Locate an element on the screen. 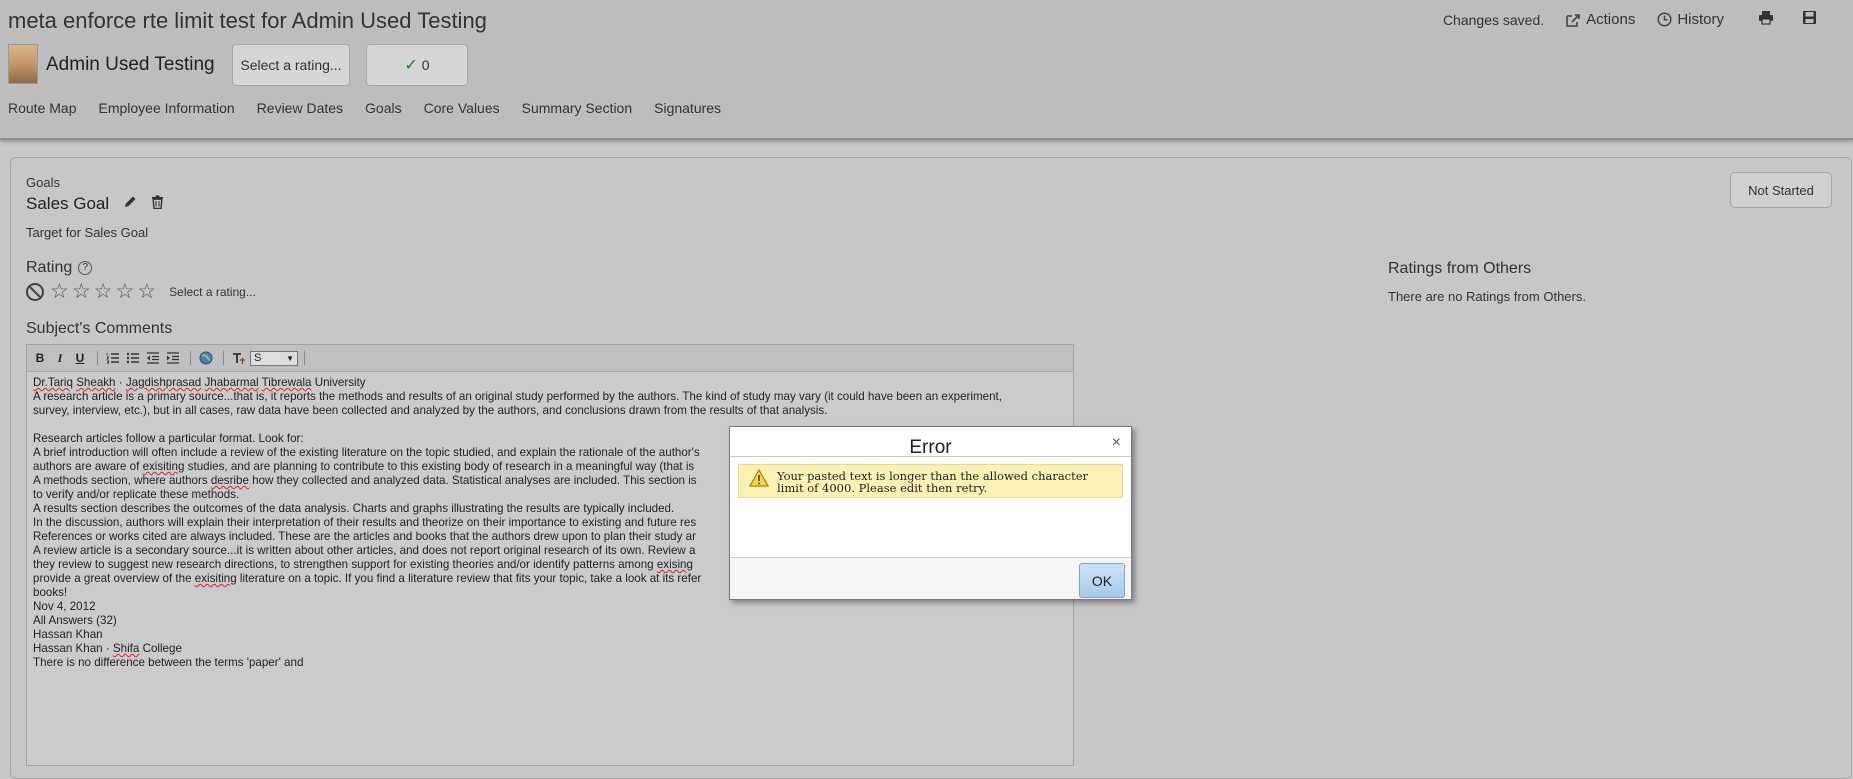 This screenshot has height=779, width=1853. actions-label: Actions is located at coordinates (1611, 19).